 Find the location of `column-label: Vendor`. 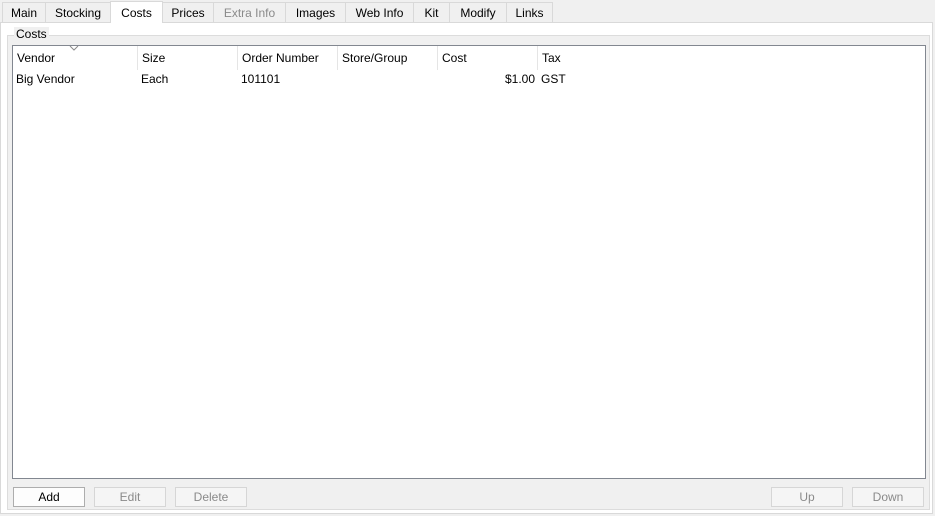

column-label: Vendor is located at coordinates (36, 58).